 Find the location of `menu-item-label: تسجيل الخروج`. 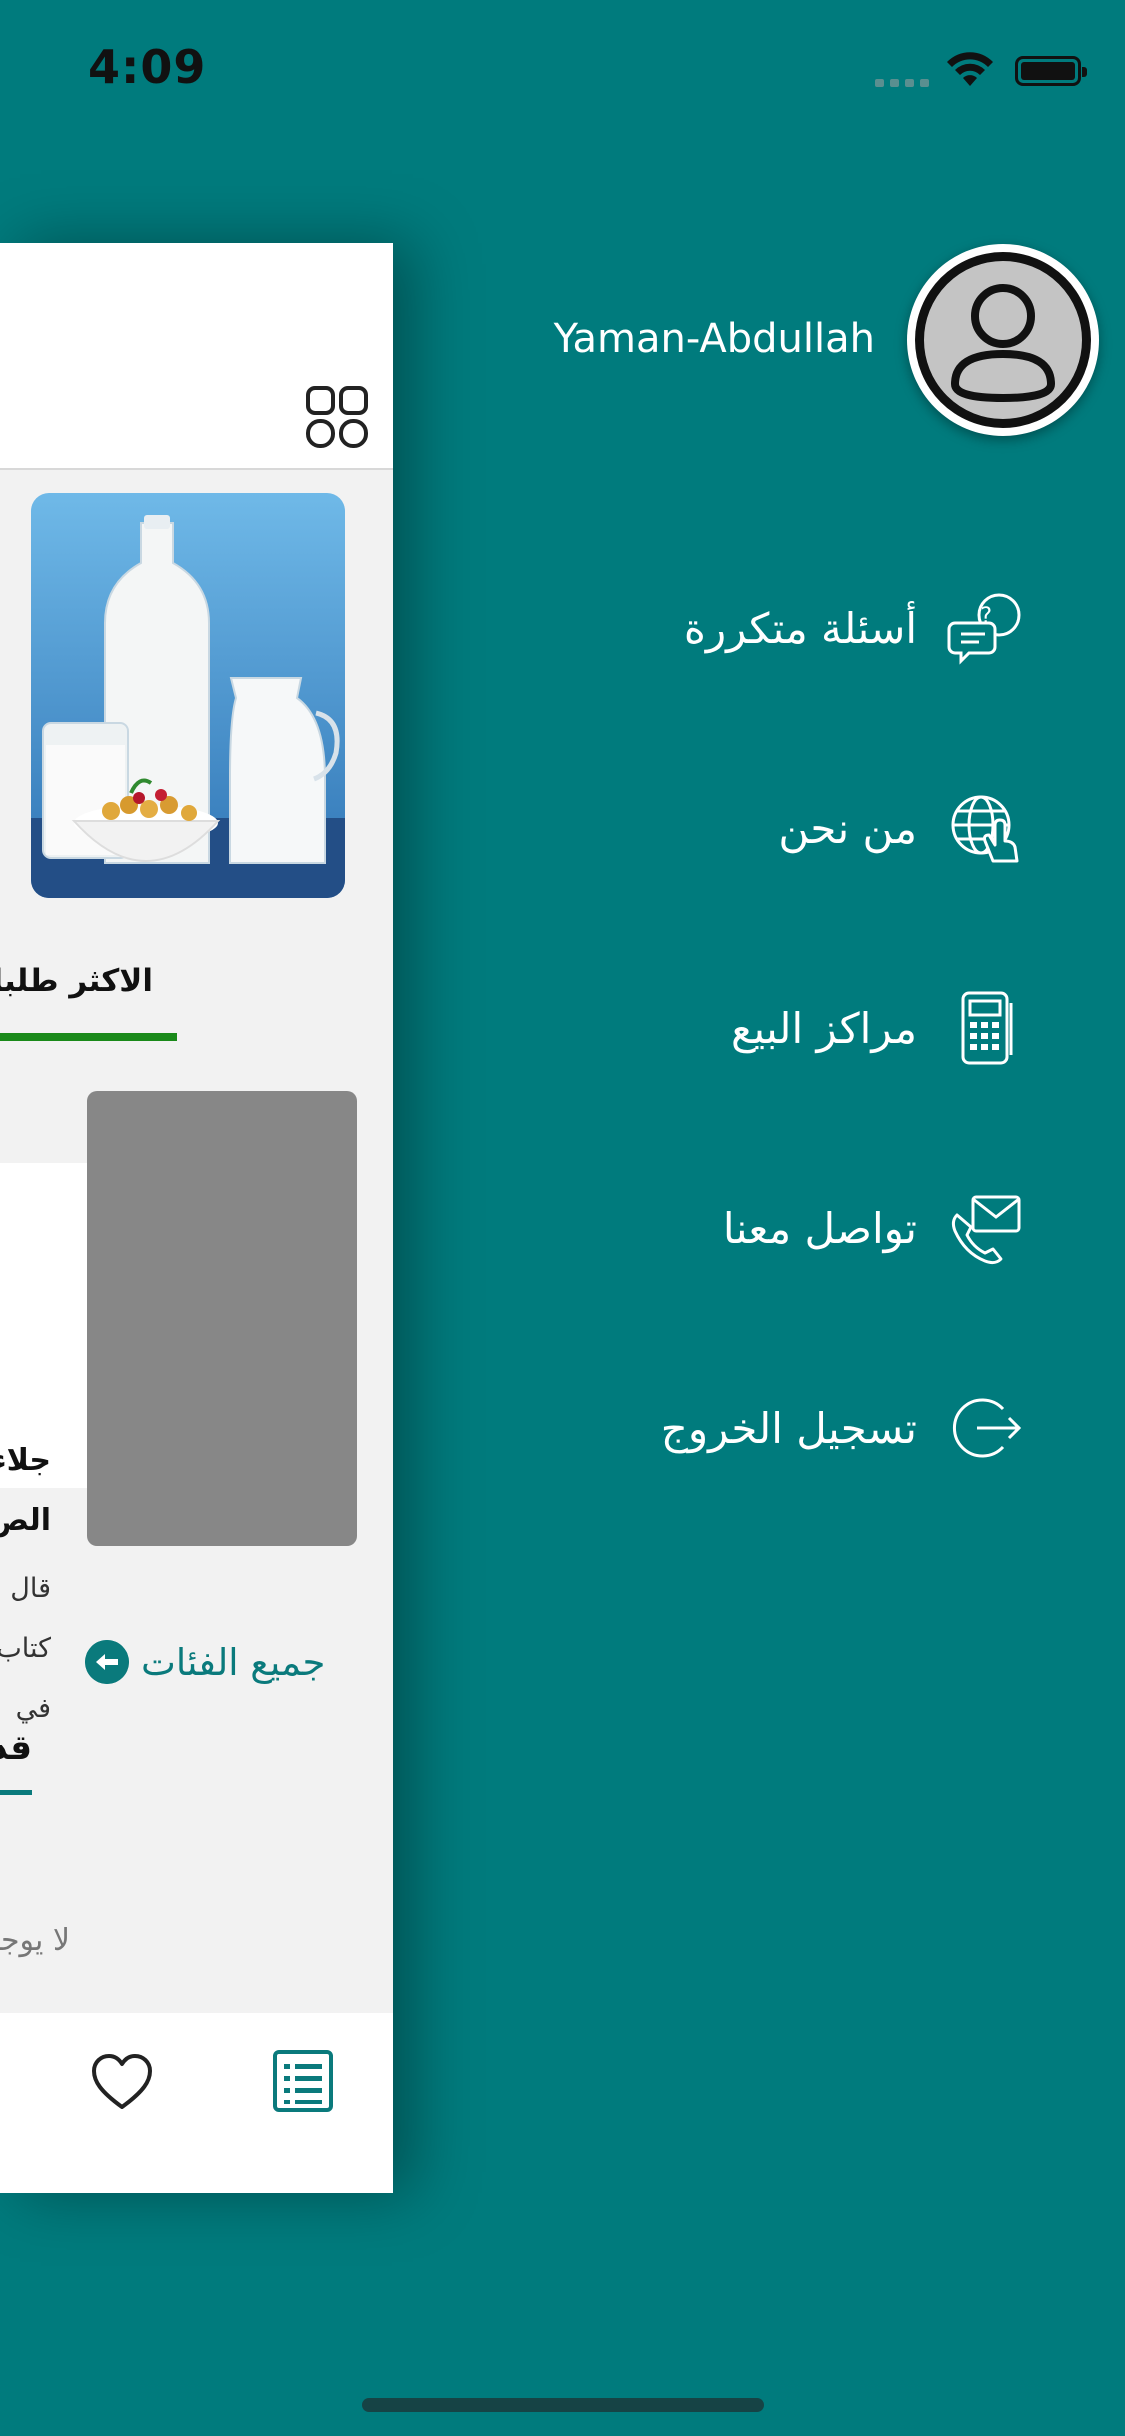

menu-item-label: تسجيل الخروج is located at coordinates (788, 1428).